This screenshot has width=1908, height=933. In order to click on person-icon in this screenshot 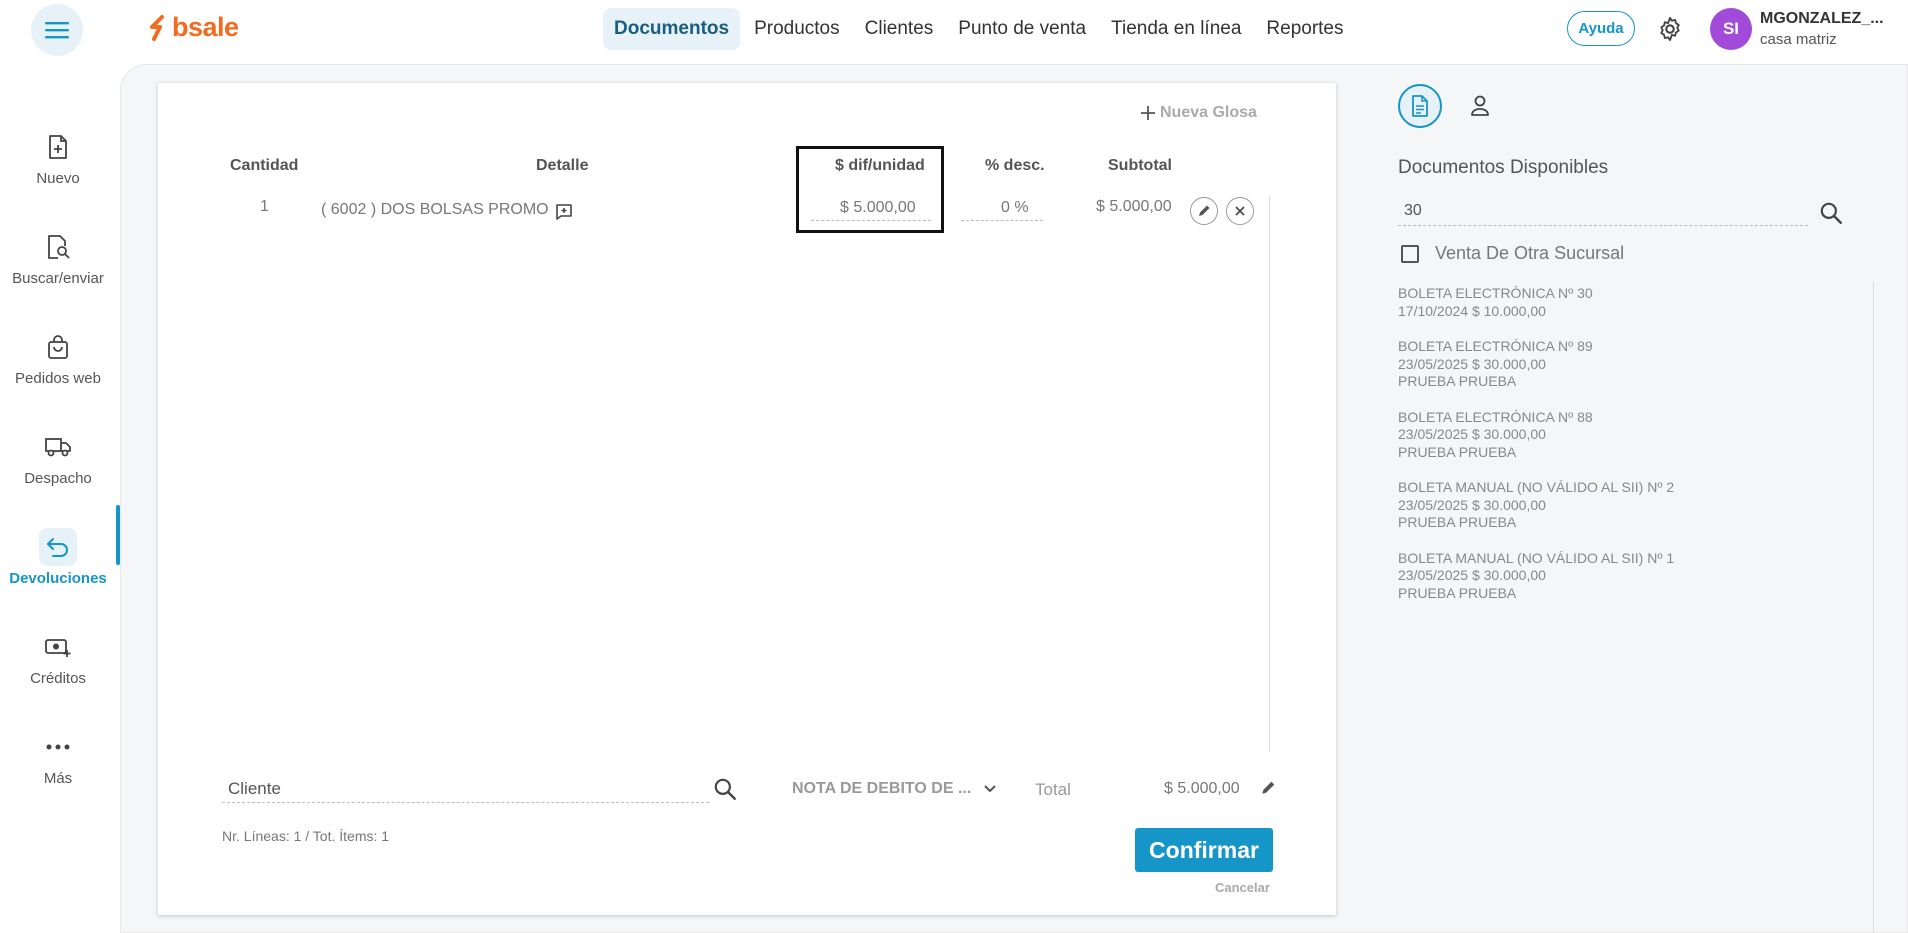, I will do `click(1480, 105)`.